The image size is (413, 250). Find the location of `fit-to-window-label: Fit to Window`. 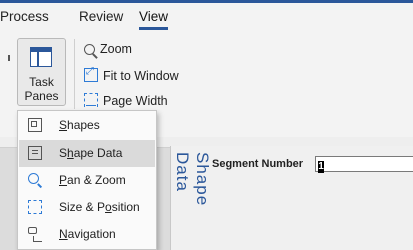

fit-to-window-label: Fit to Window is located at coordinates (141, 76).